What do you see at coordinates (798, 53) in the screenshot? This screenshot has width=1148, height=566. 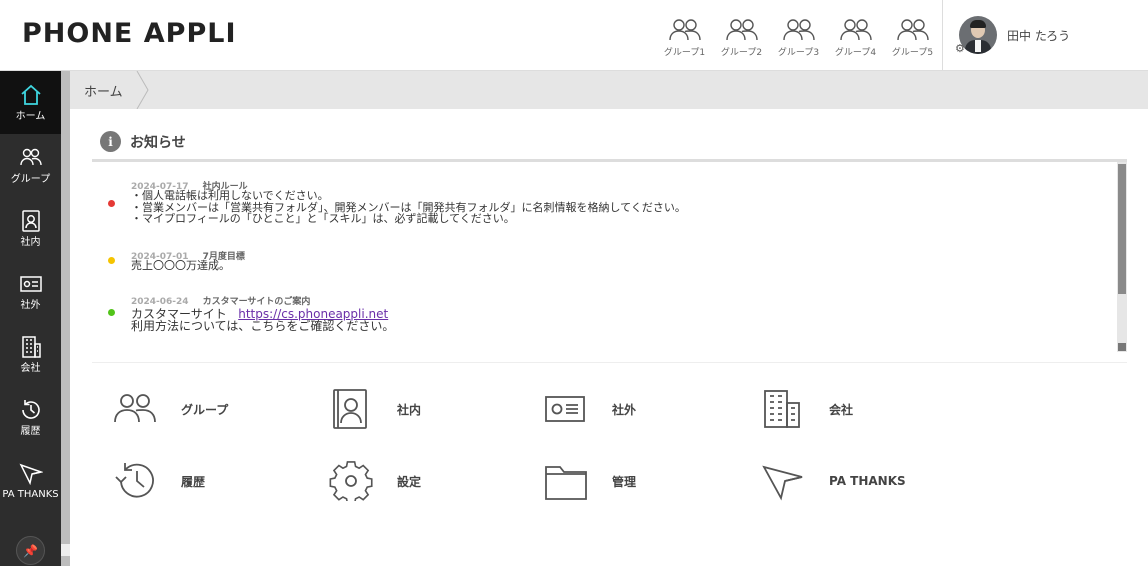 I see `group-shortcut-label: グループ3` at bounding box center [798, 53].